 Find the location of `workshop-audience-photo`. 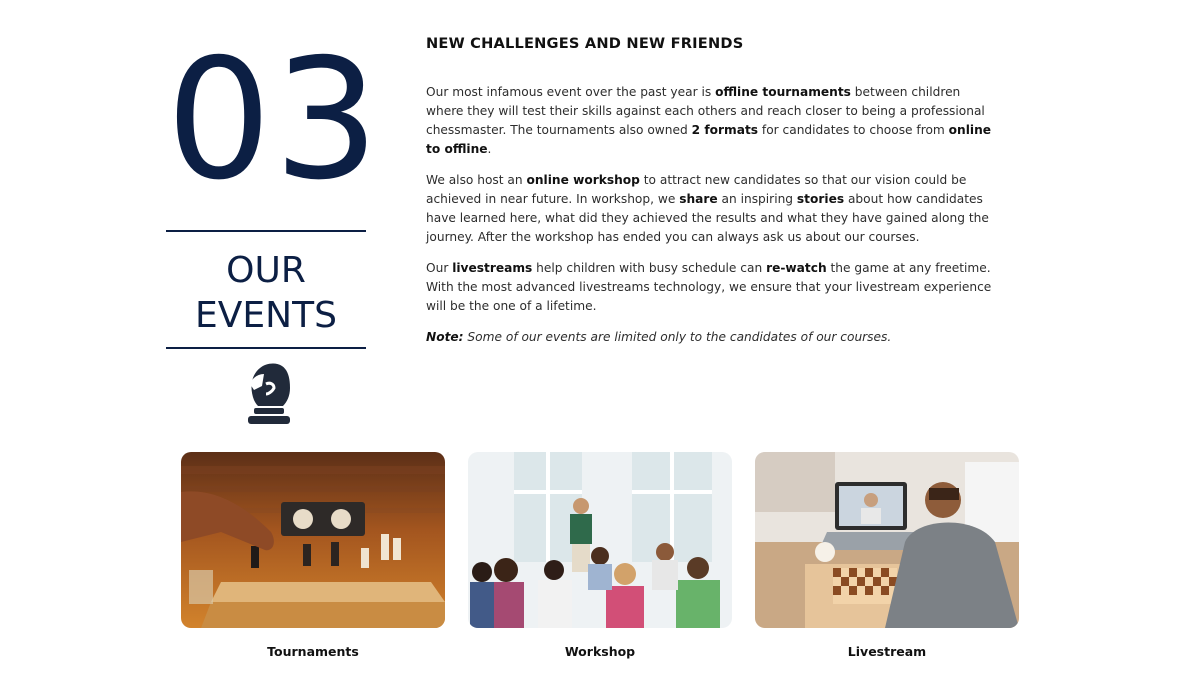

workshop-audience-photo is located at coordinates (600, 540).